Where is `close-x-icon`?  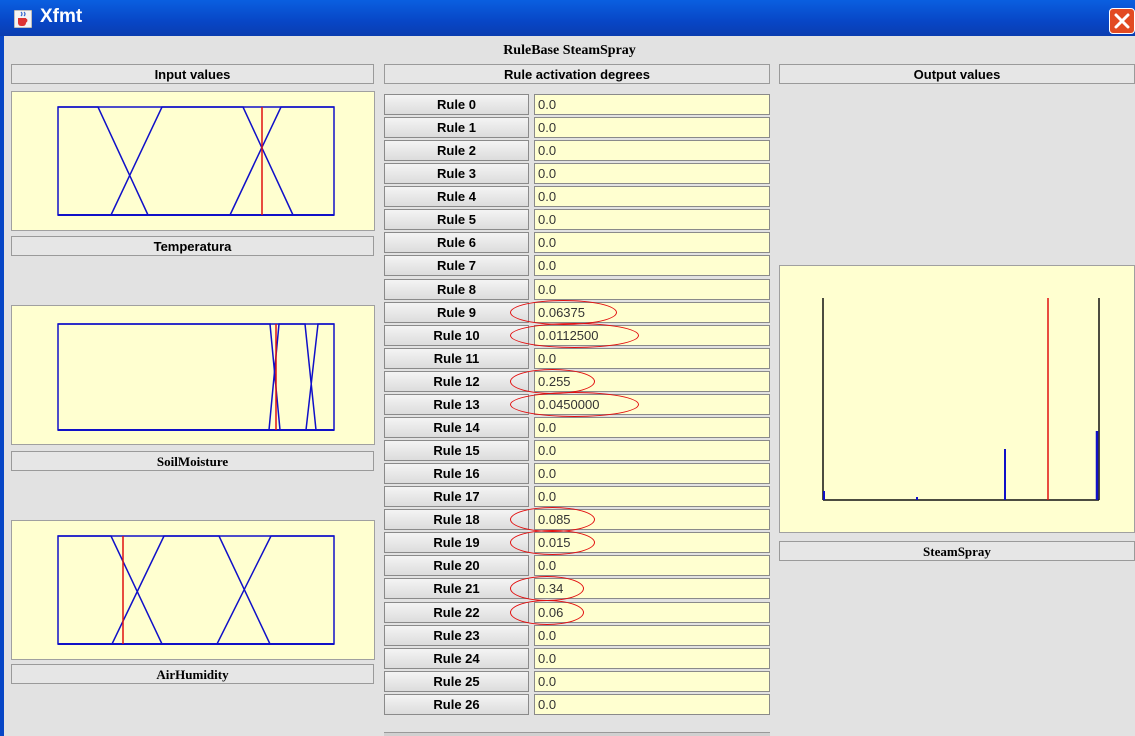
close-x-icon is located at coordinates (1122, 21).